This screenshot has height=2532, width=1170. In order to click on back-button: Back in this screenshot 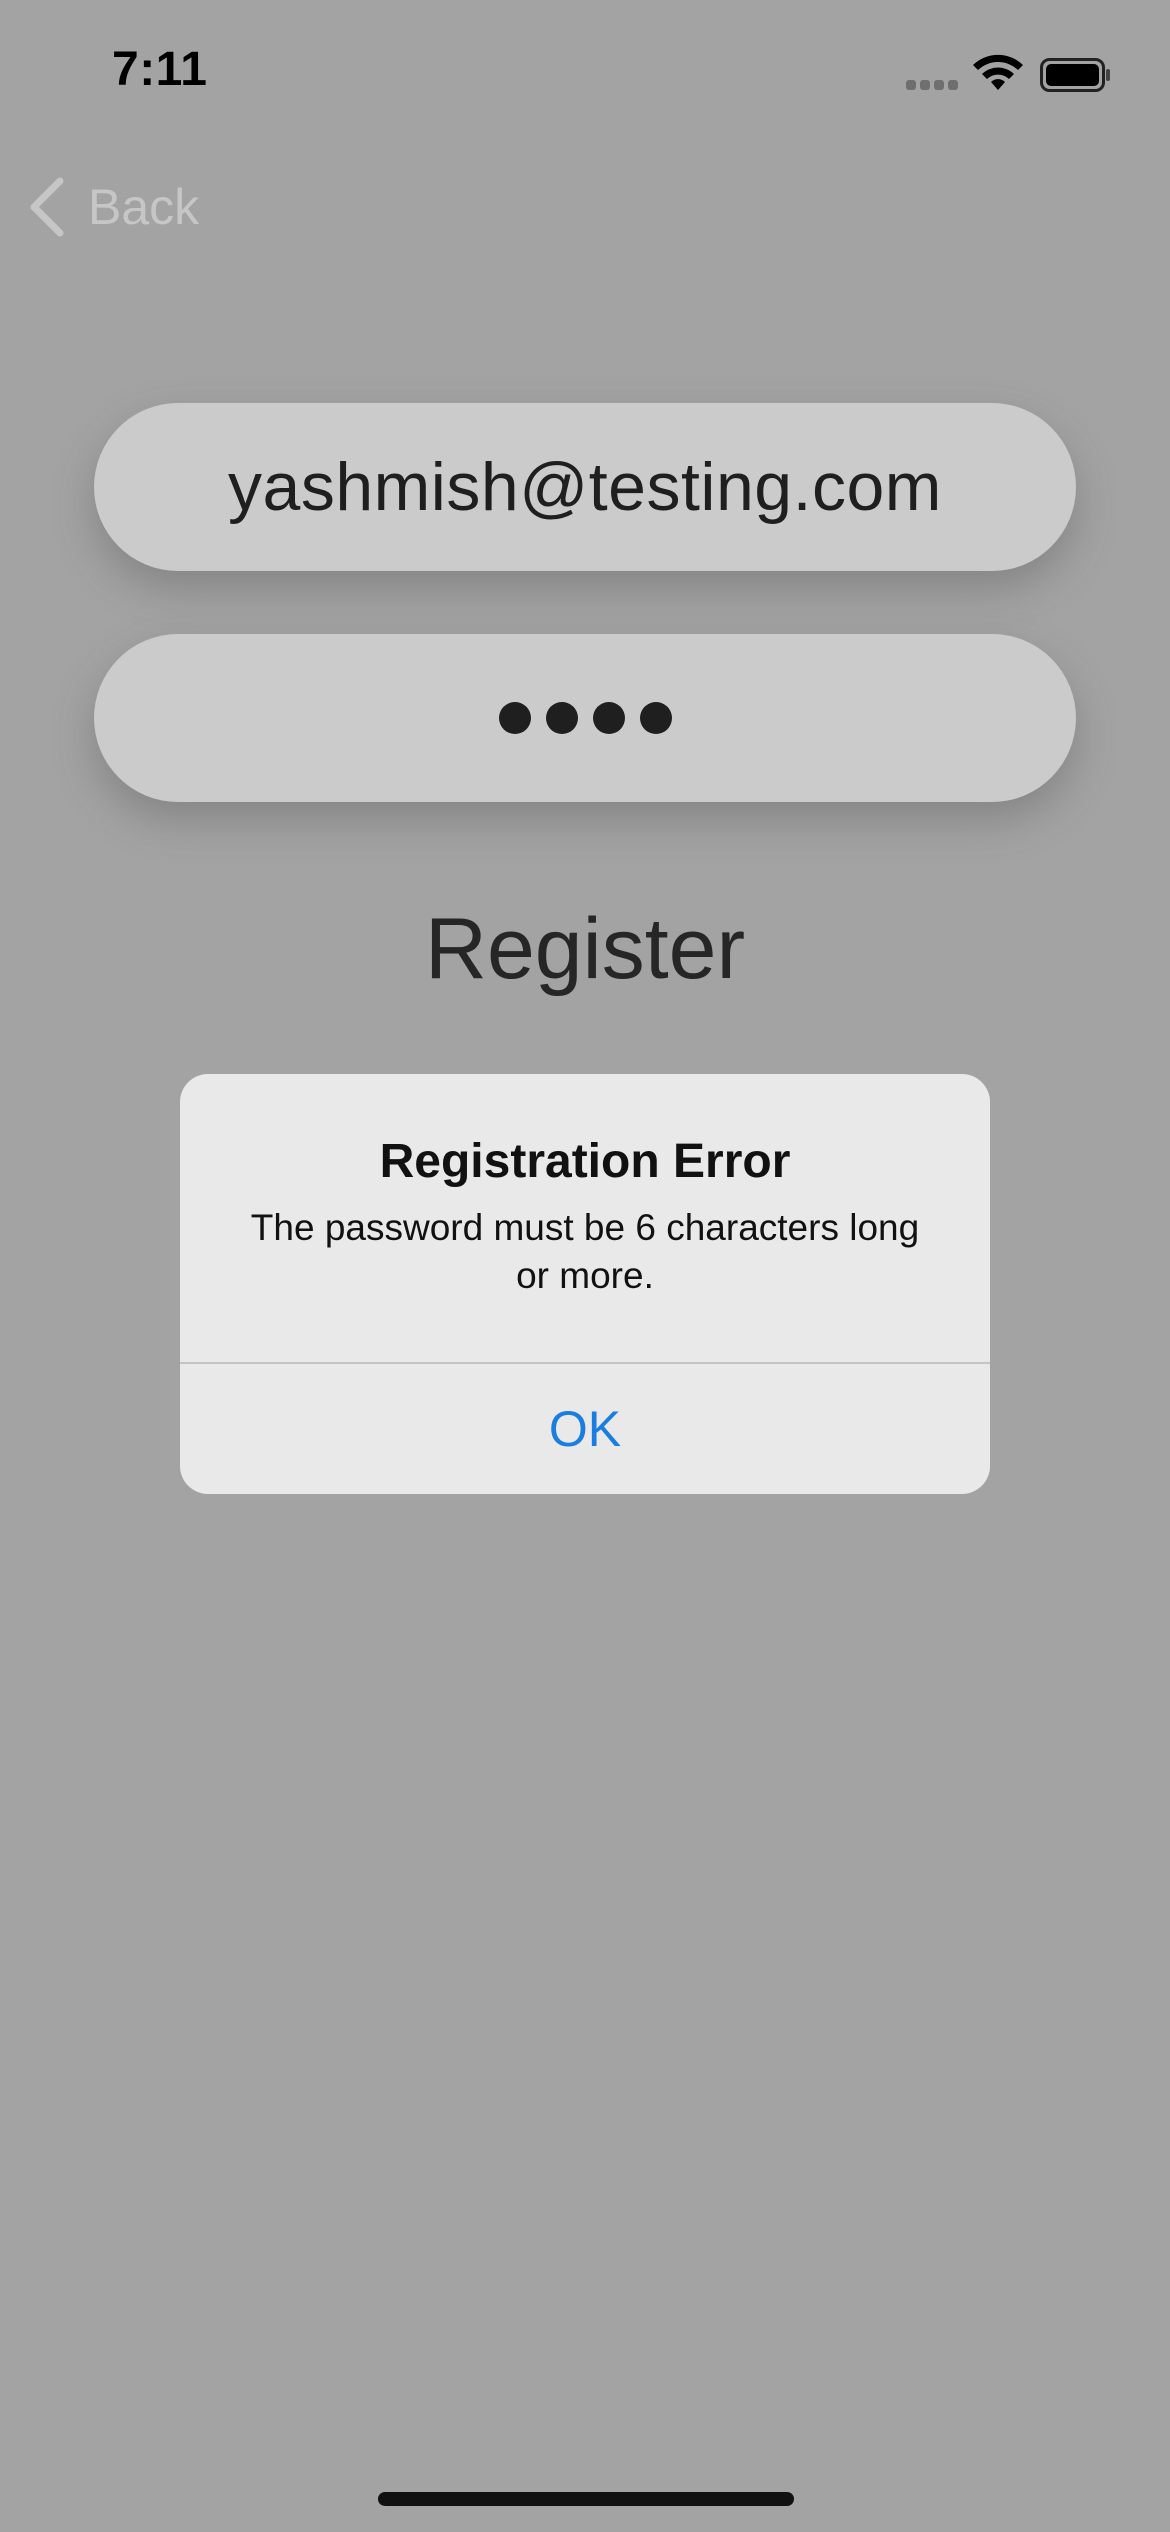, I will do `click(112, 207)`.